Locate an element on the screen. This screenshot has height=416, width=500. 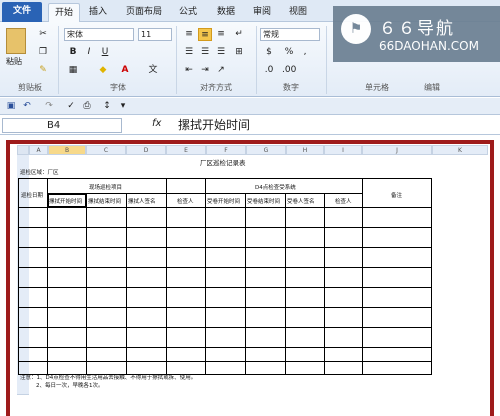
align-bottom-icon: ≡ is located at coordinates (221, 34).